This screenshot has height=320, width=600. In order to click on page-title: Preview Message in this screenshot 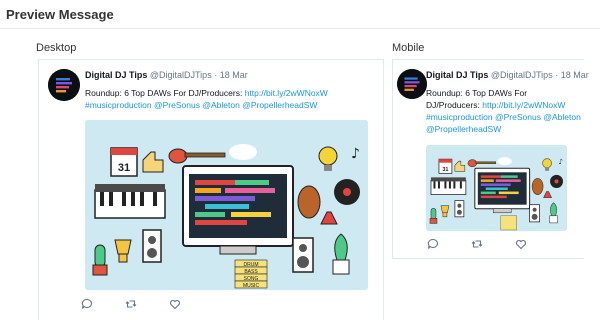, I will do `click(60, 14)`.